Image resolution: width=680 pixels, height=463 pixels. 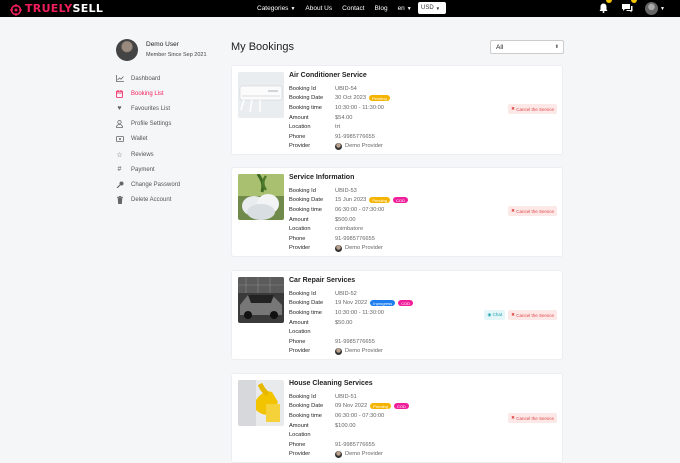 I want to click on profile-summary: Demo User Member Since Sep 2021, so click(x=170, y=50).